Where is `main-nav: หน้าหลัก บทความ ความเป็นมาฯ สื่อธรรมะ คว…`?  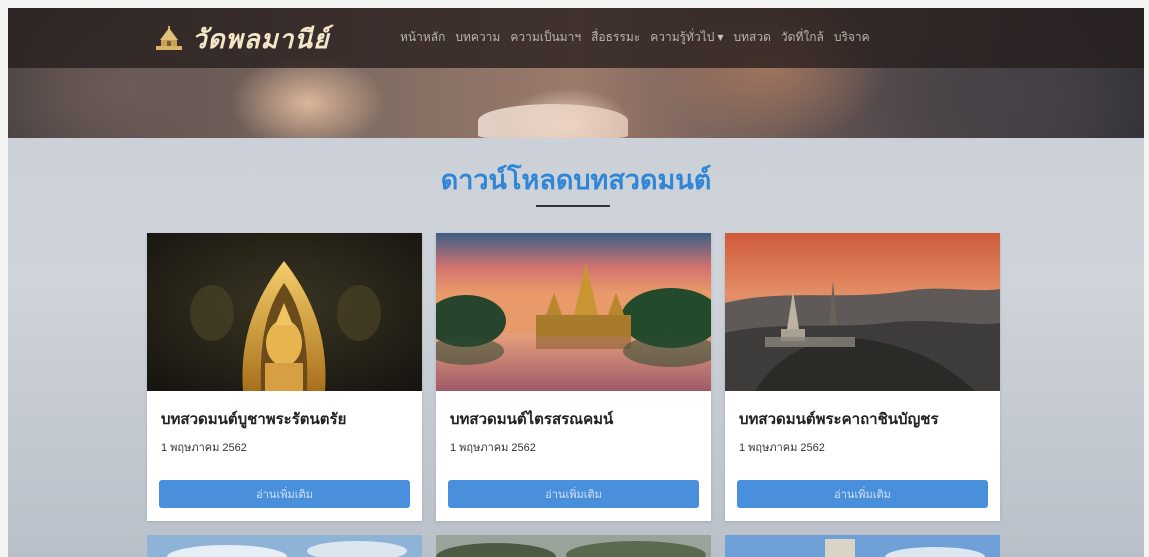
main-nav: หน้าหลัก บทความ ความเป็นมาฯ สื่อธรรมะ คว… is located at coordinates (635, 37).